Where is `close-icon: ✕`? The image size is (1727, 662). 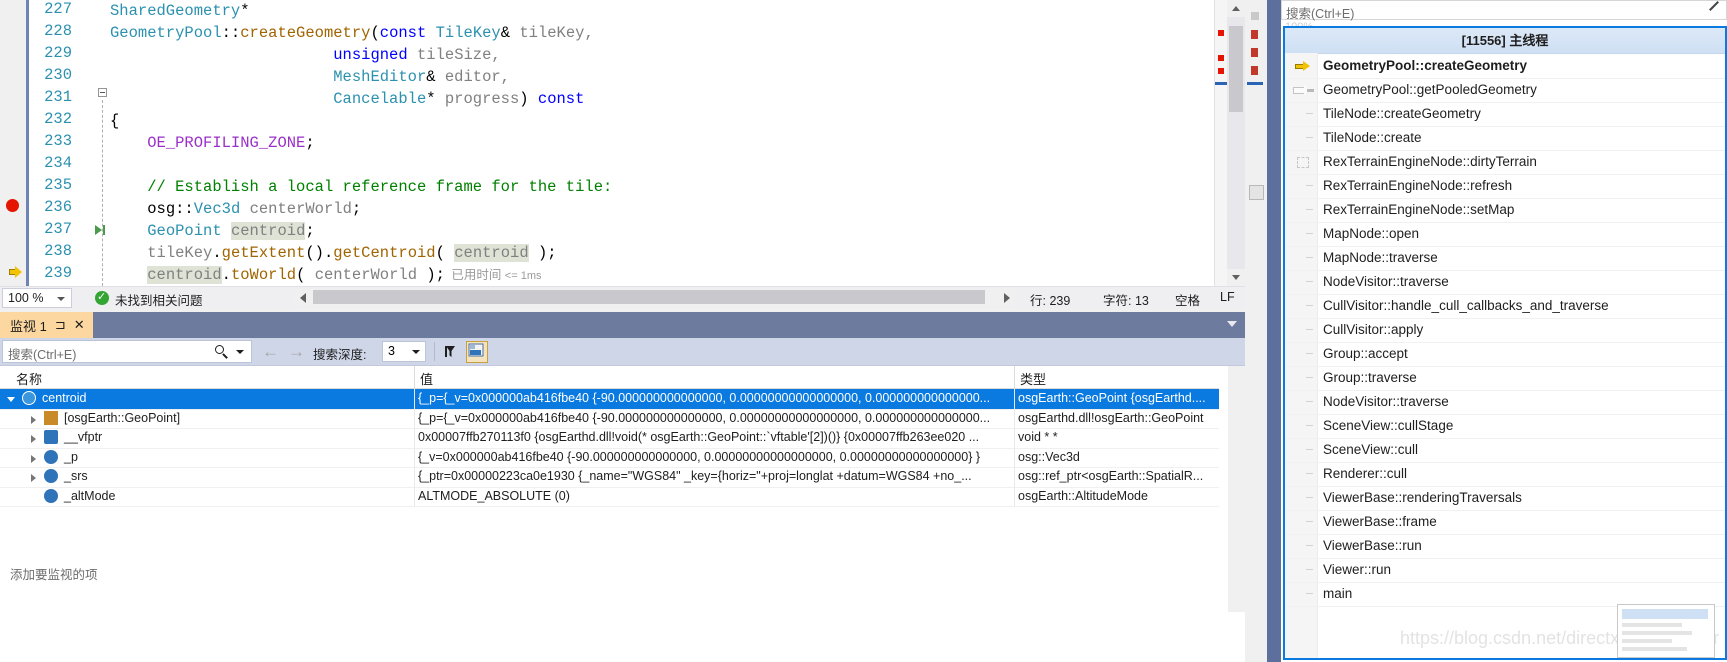
close-icon: ✕ is located at coordinates (79, 325).